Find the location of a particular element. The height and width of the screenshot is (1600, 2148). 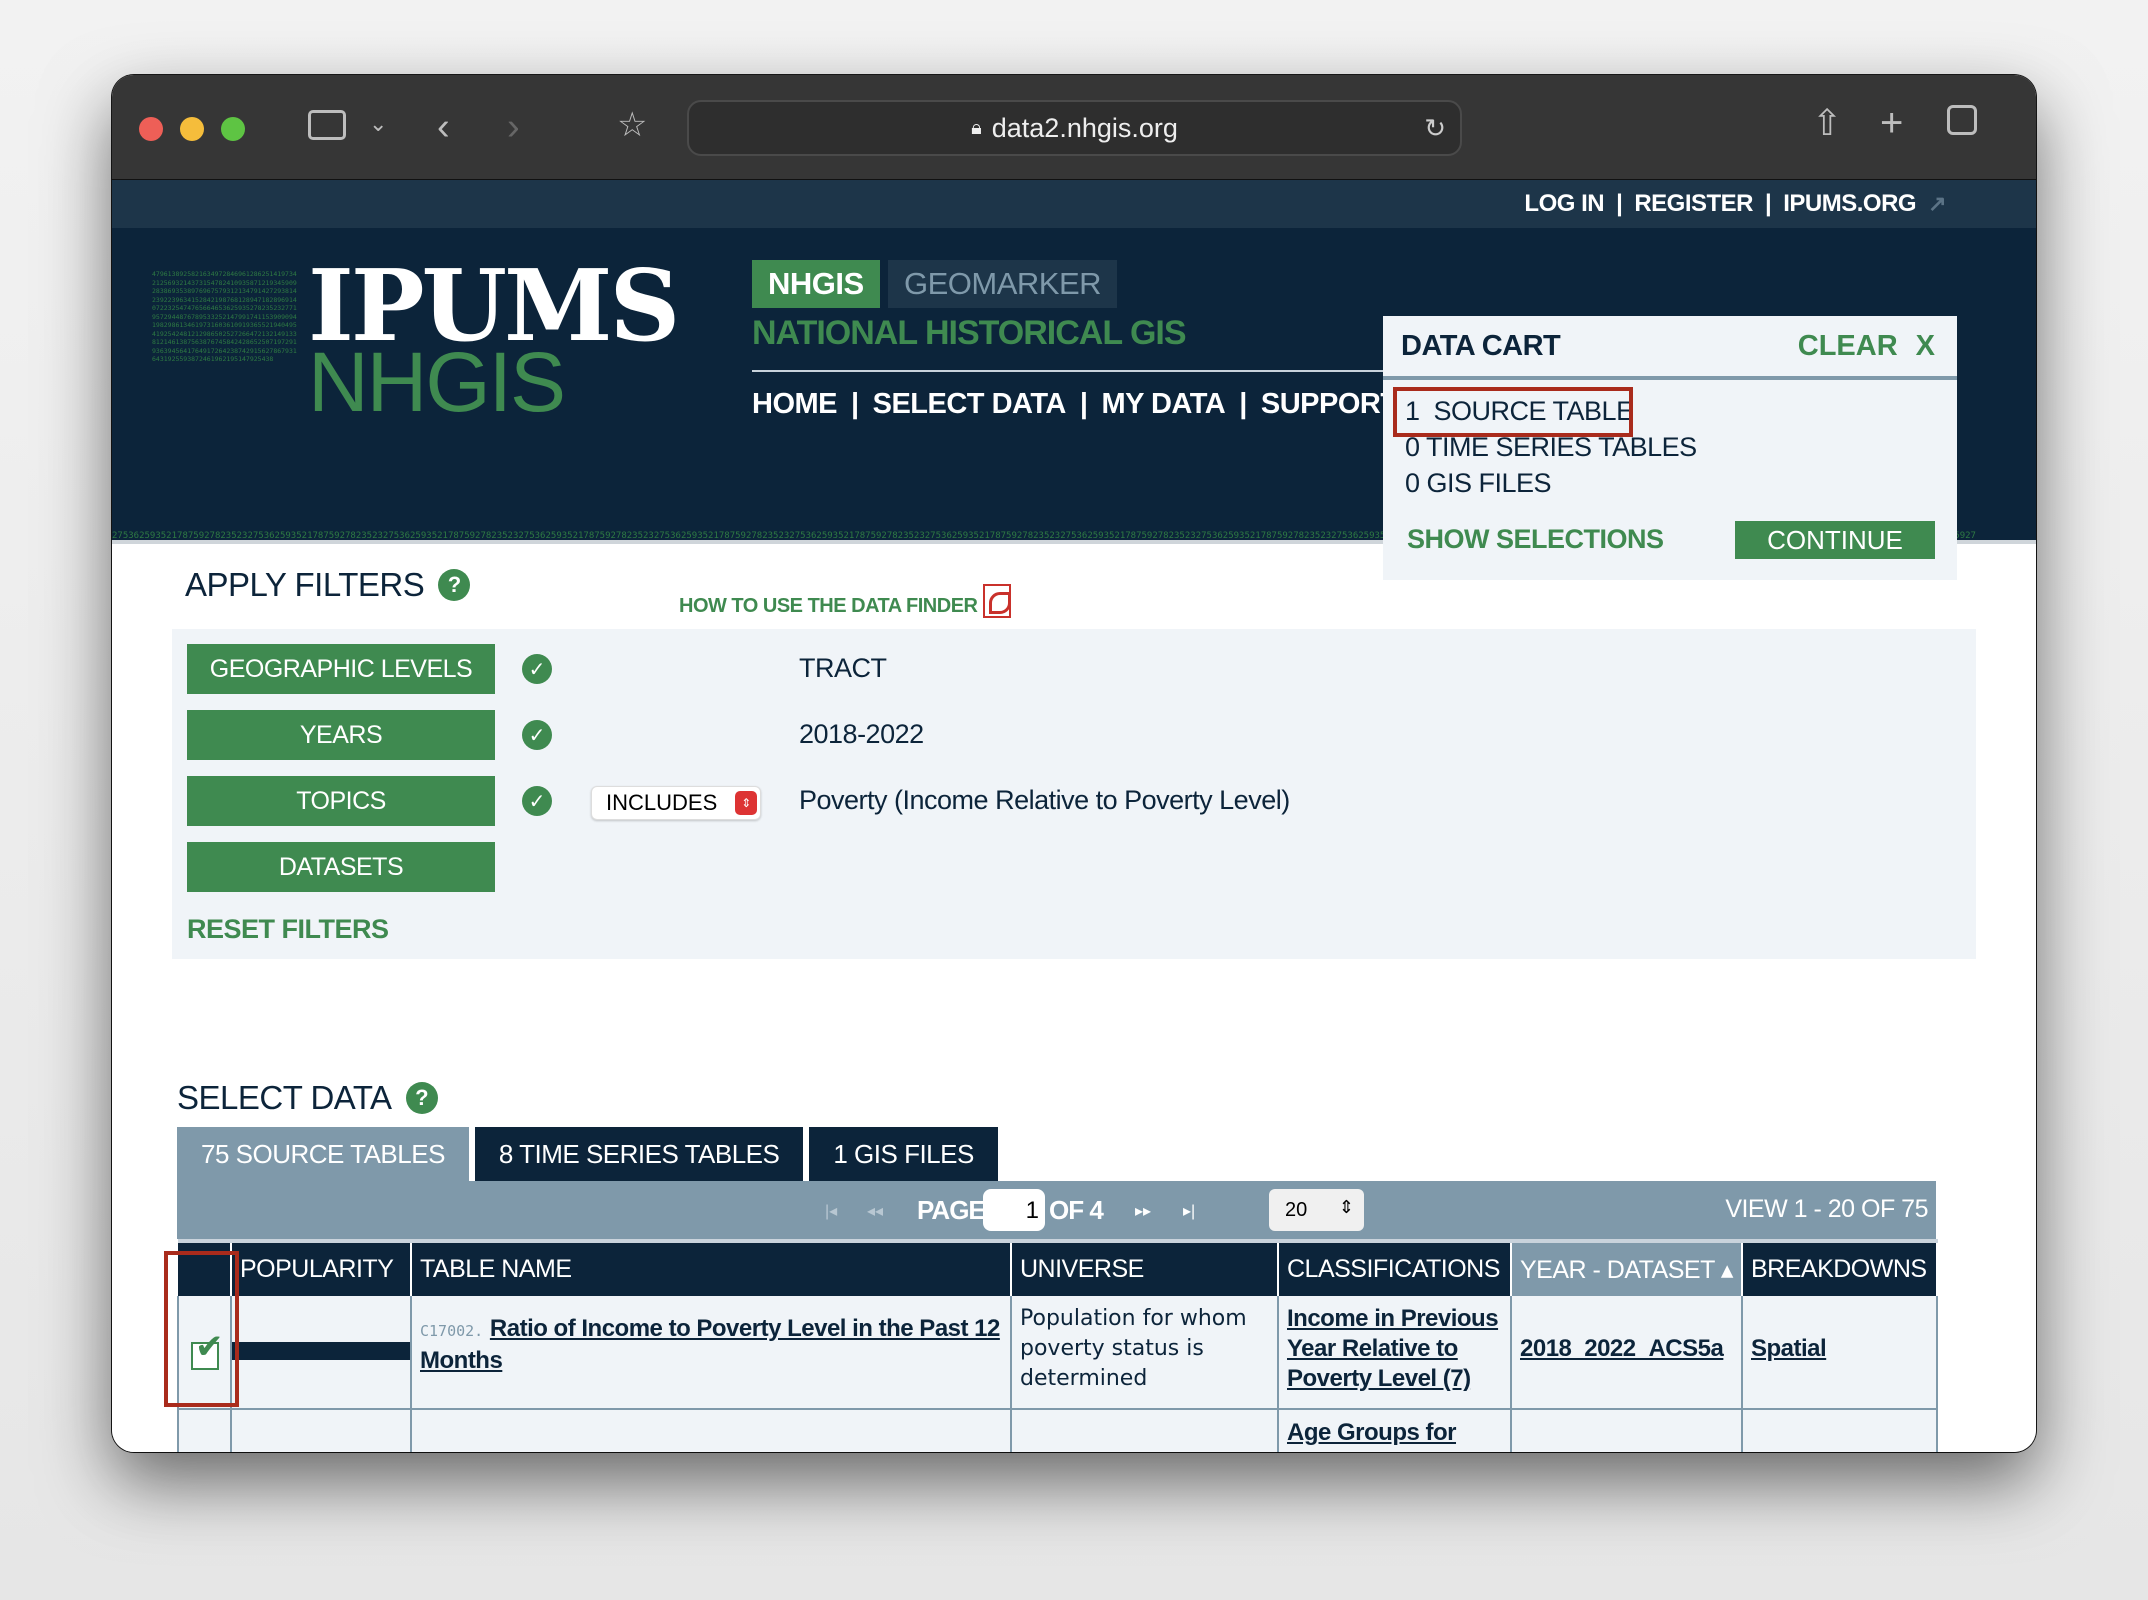

nav-select-data: SELECT DATA is located at coordinates (970, 404).